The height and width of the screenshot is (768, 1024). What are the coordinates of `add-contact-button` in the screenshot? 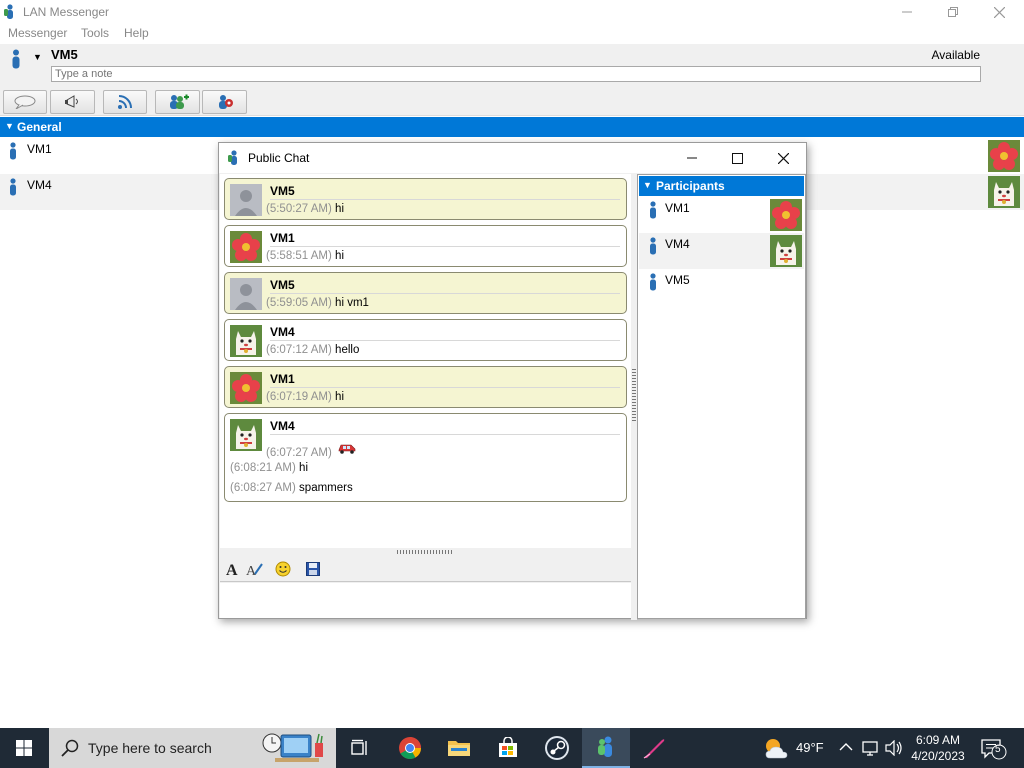 It's located at (177, 102).